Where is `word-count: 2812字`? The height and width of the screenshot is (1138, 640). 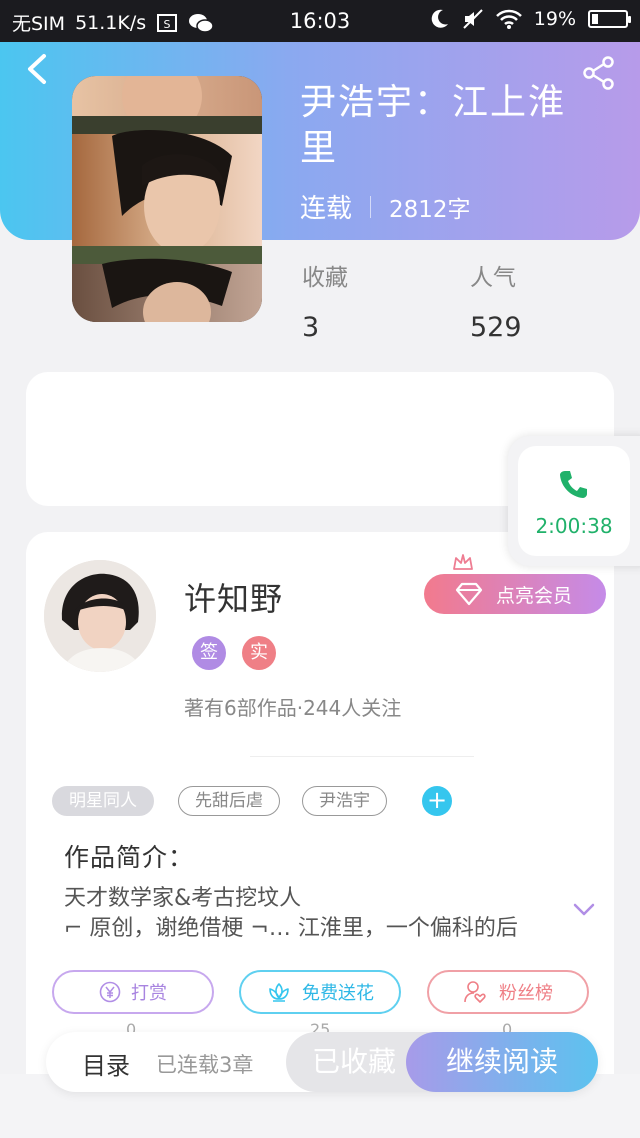
word-count: 2812字 is located at coordinates (430, 209).